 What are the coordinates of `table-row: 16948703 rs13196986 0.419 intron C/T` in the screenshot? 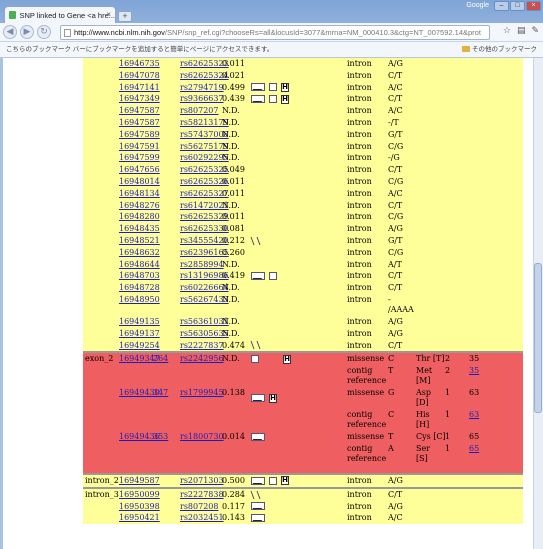 It's located at (303, 276).